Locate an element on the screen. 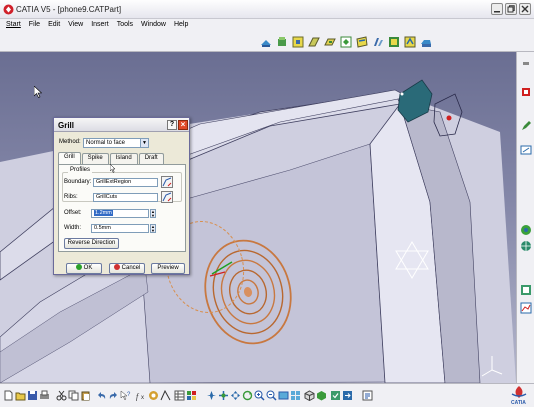  menu-view: View is located at coordinates (75, 25).